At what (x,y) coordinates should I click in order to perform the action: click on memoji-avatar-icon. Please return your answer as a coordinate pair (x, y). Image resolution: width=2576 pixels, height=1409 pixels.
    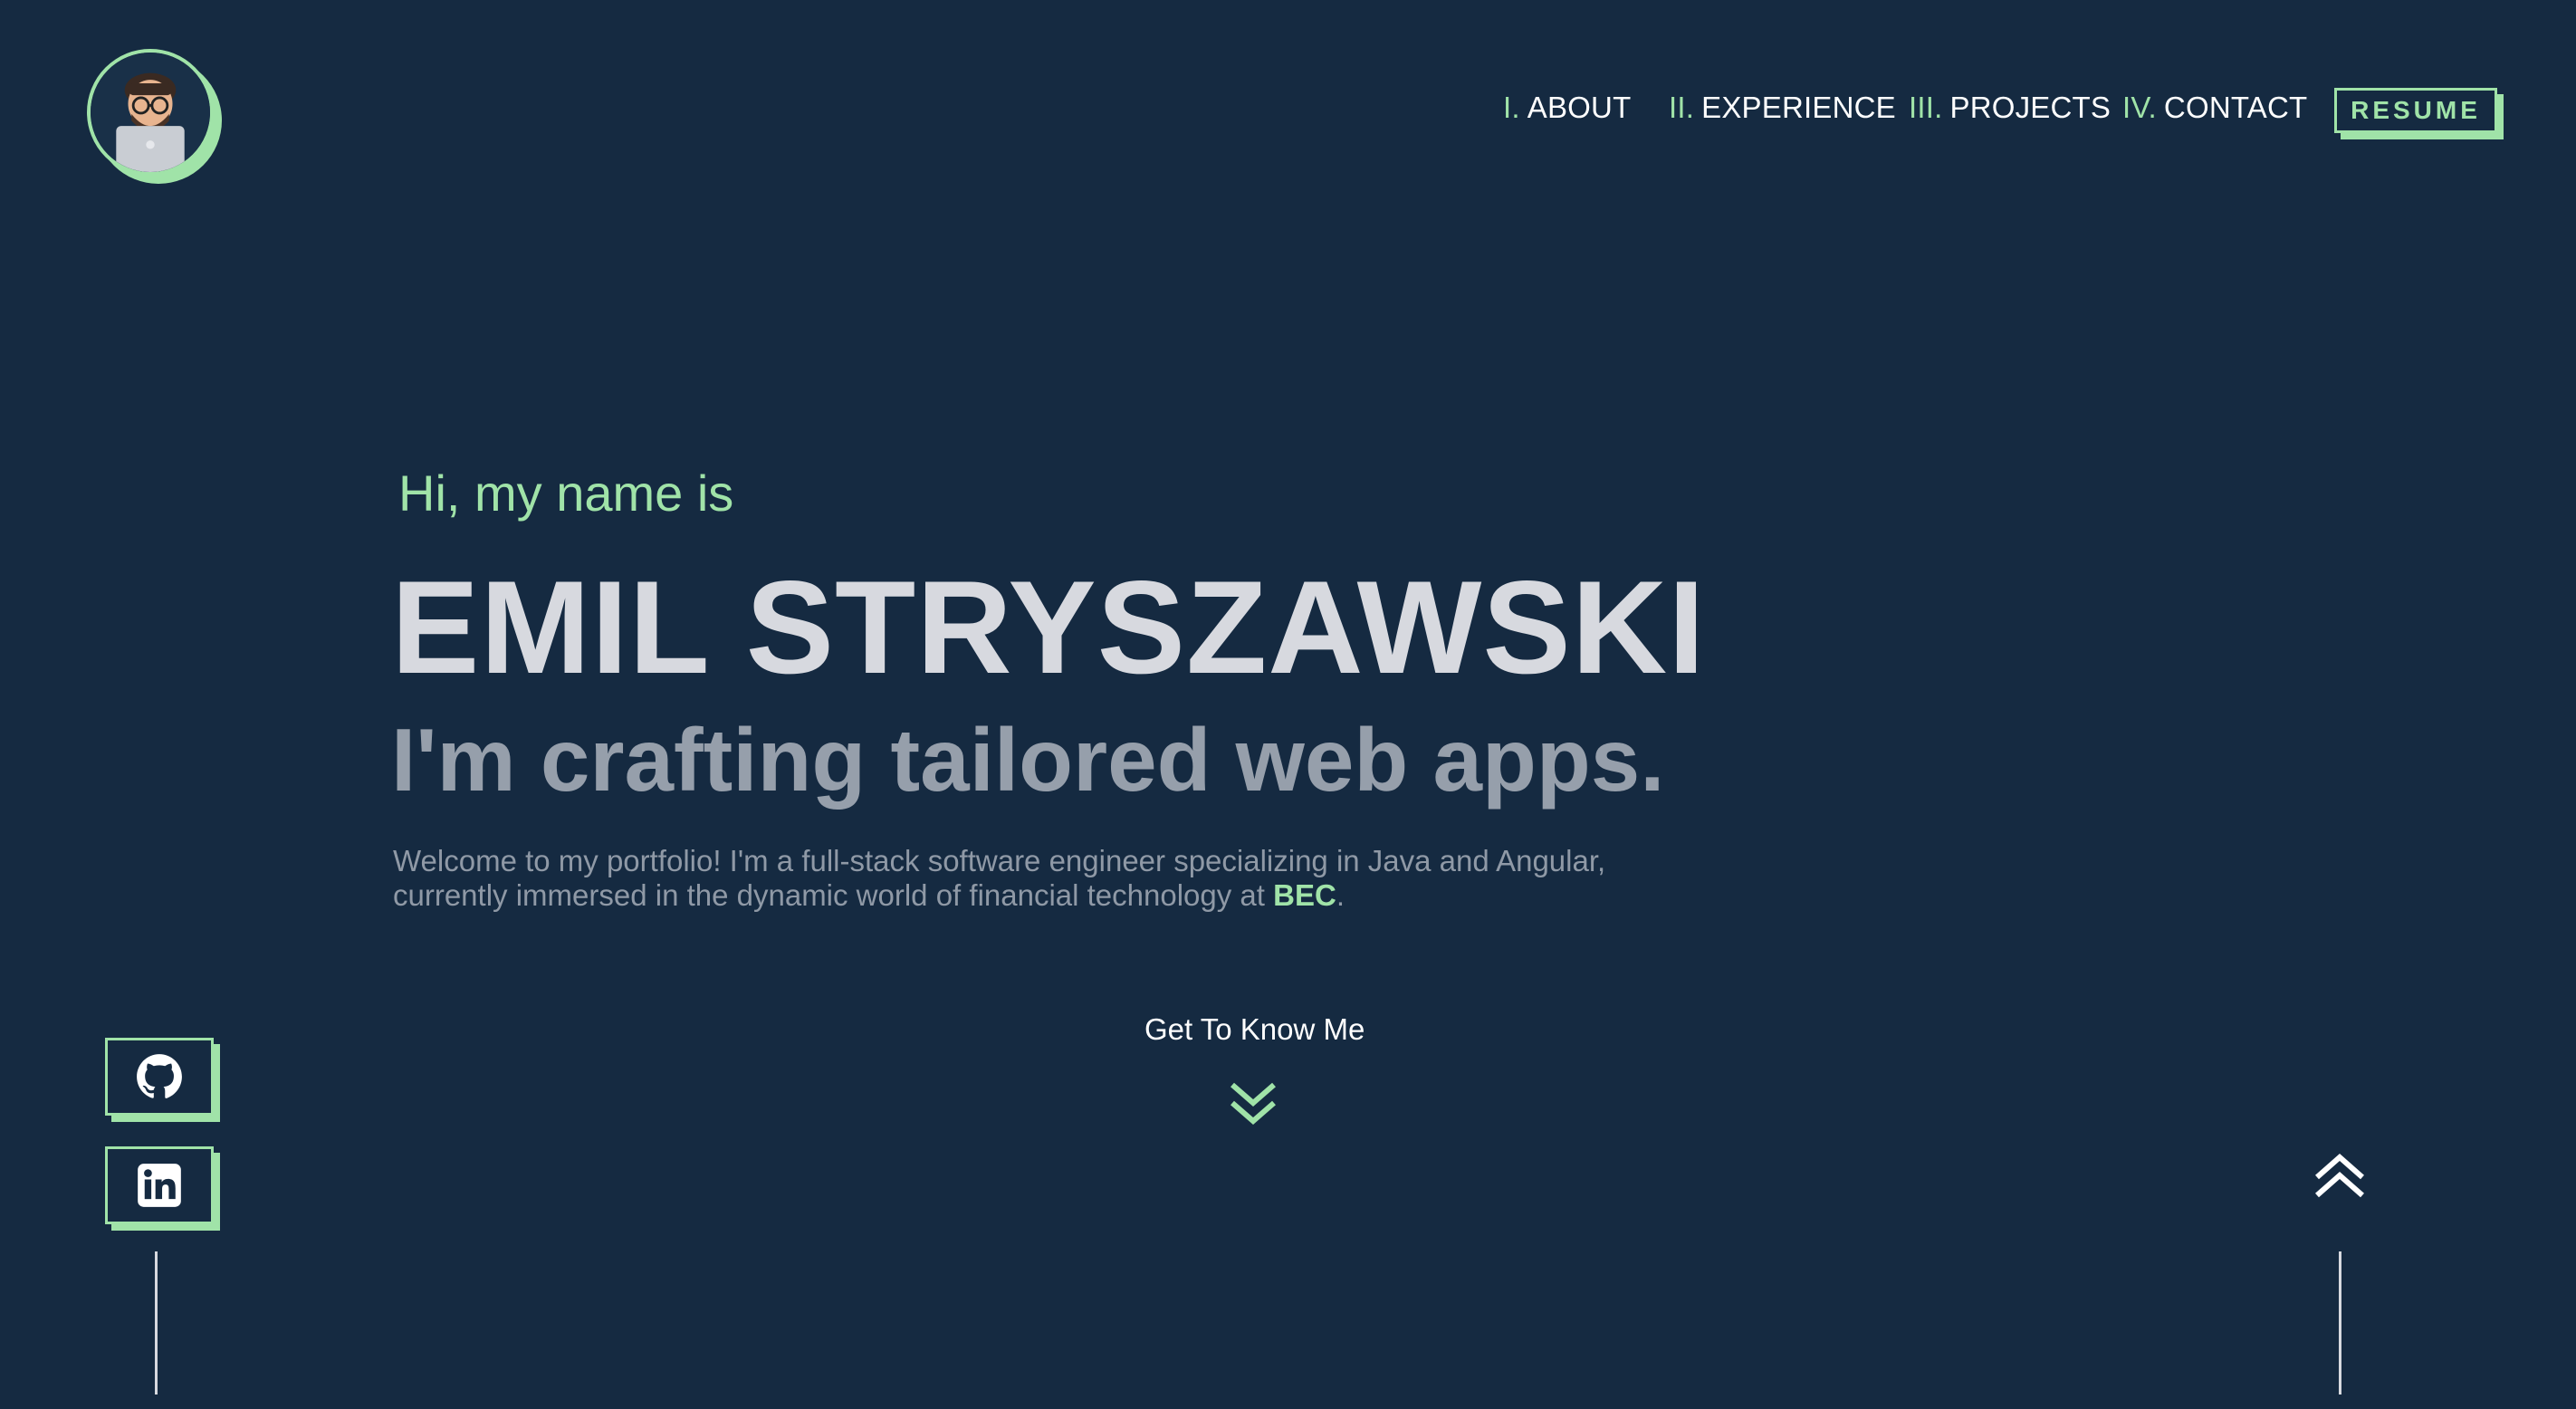
    Looking at the image, I should click on (150, 112).